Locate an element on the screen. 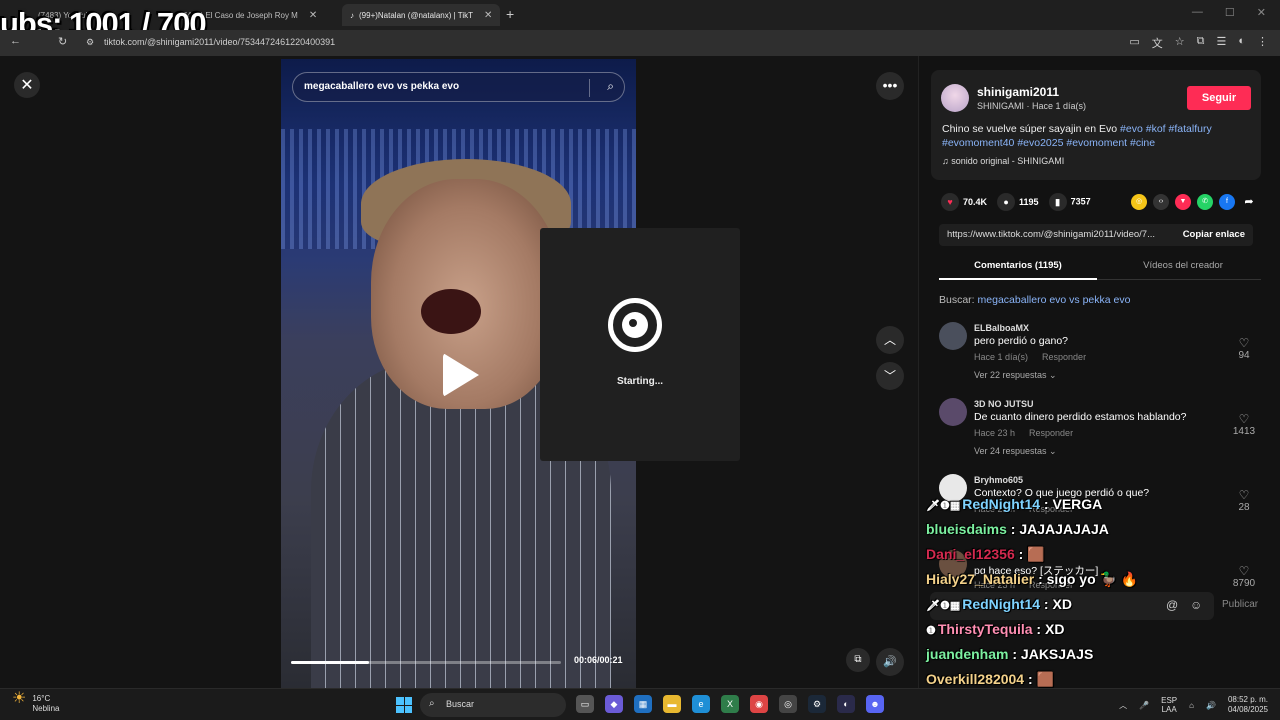  tab-creator-videos: Vídeos del creador is located at coordinates (1183, 265).